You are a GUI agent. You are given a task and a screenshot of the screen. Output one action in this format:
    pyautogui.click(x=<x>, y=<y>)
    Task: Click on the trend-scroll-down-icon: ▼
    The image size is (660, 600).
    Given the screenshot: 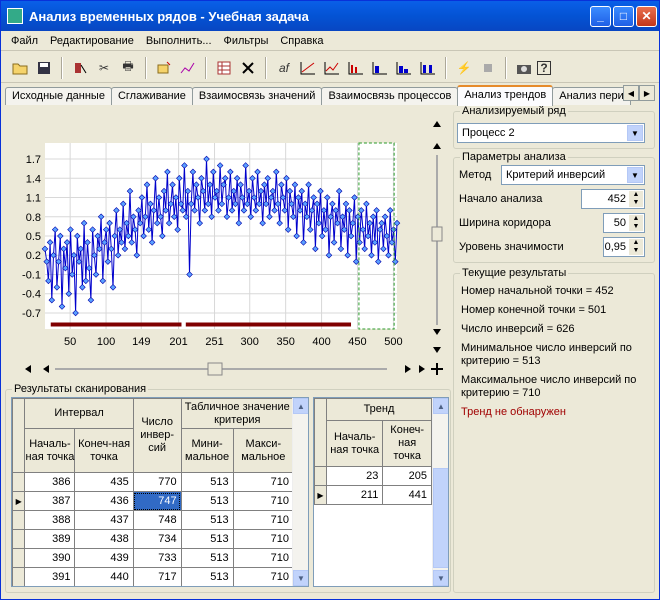 What is the action you would take?
    pyautogui.click(x=440, y=578)
    